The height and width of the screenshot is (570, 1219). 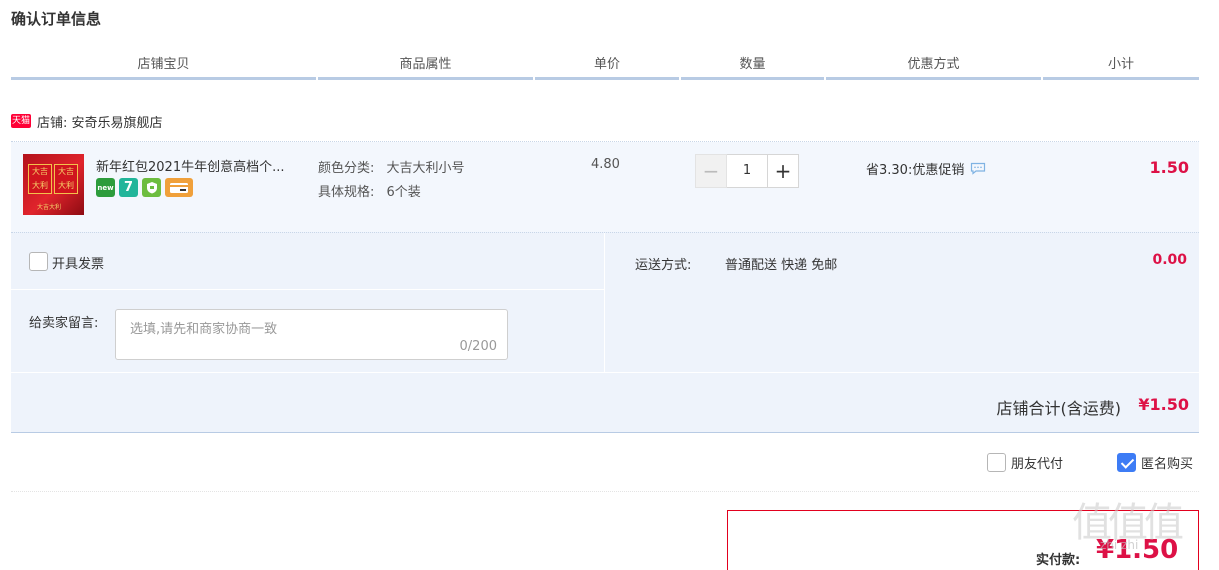 What do you see at coordinates (963, 540) in the screenshot?
I see `payment-summary: 实付款: ¥1.50` at bounding box center [963, 540].